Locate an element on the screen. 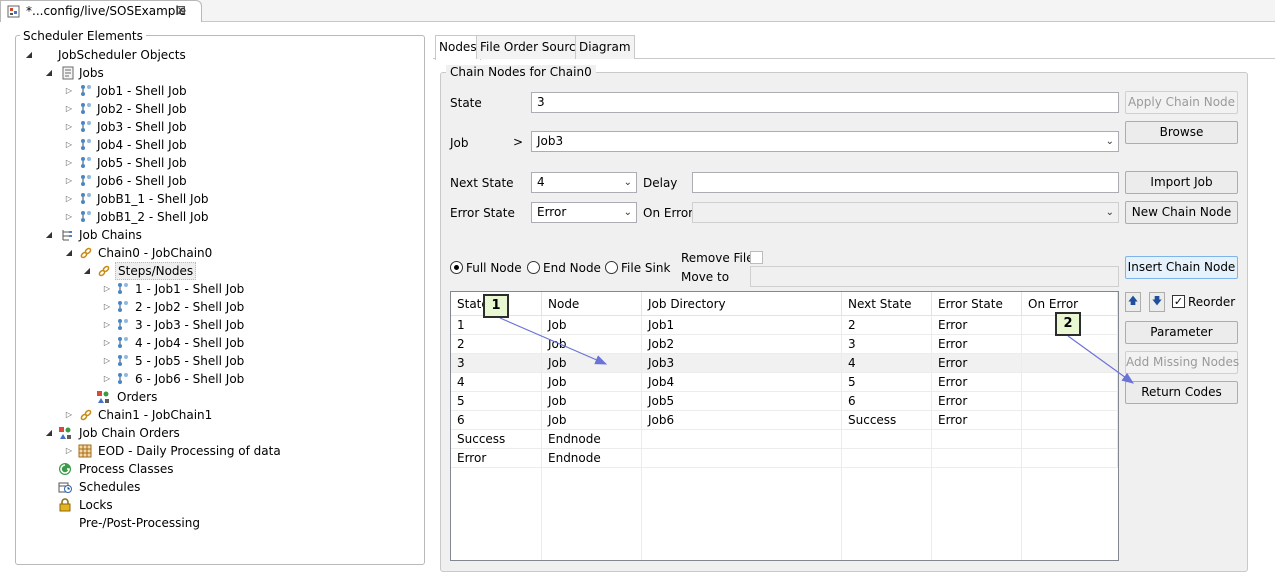 Image resolution: width=1275 pixels, height=572 pixels. file-sink-radio is located at coordinates (611, 267).